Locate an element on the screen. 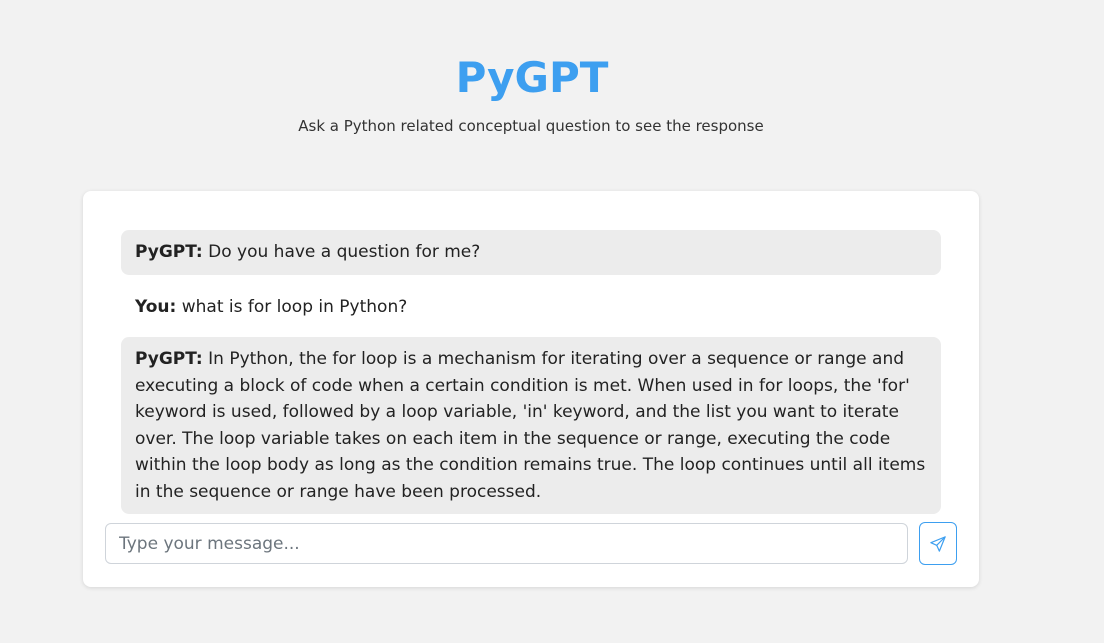 This screenshot has height=643, width=1104. message-text: what is for loop in Python? is located at coordinates (294, 306).